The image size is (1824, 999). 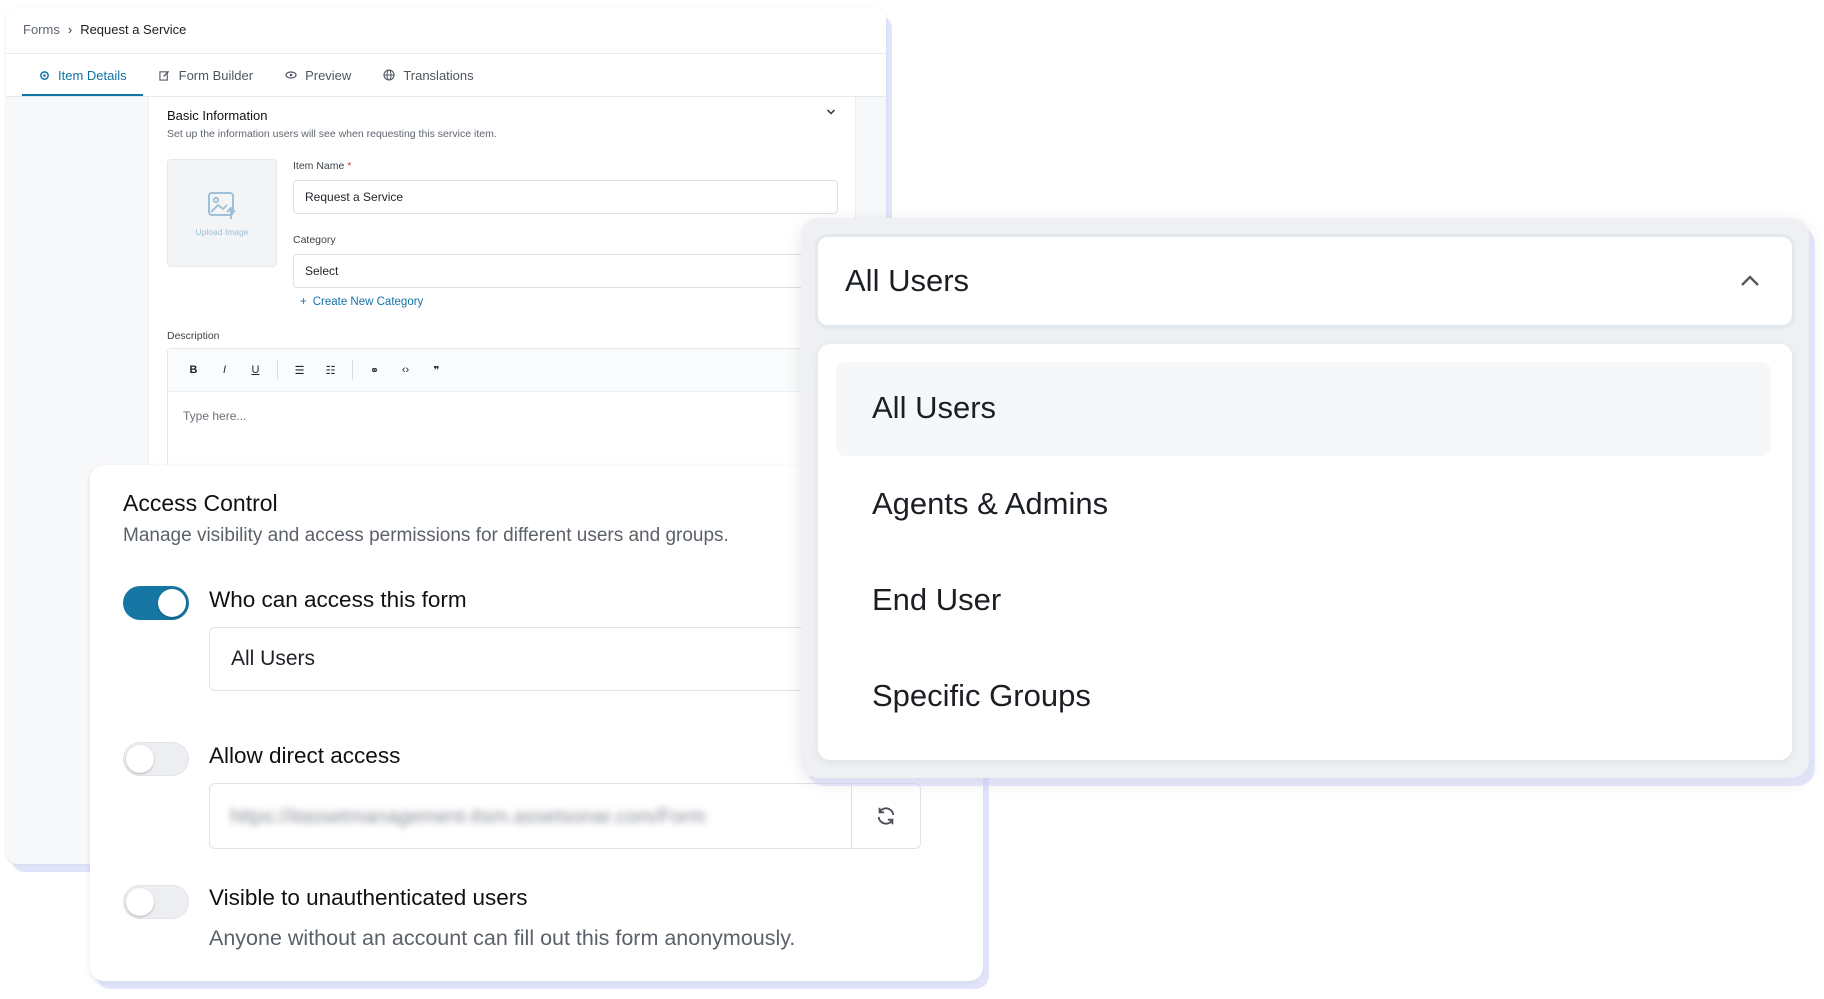 I want to click on breadcrumb-forms-link: Forms, so click(x=41, y=29).